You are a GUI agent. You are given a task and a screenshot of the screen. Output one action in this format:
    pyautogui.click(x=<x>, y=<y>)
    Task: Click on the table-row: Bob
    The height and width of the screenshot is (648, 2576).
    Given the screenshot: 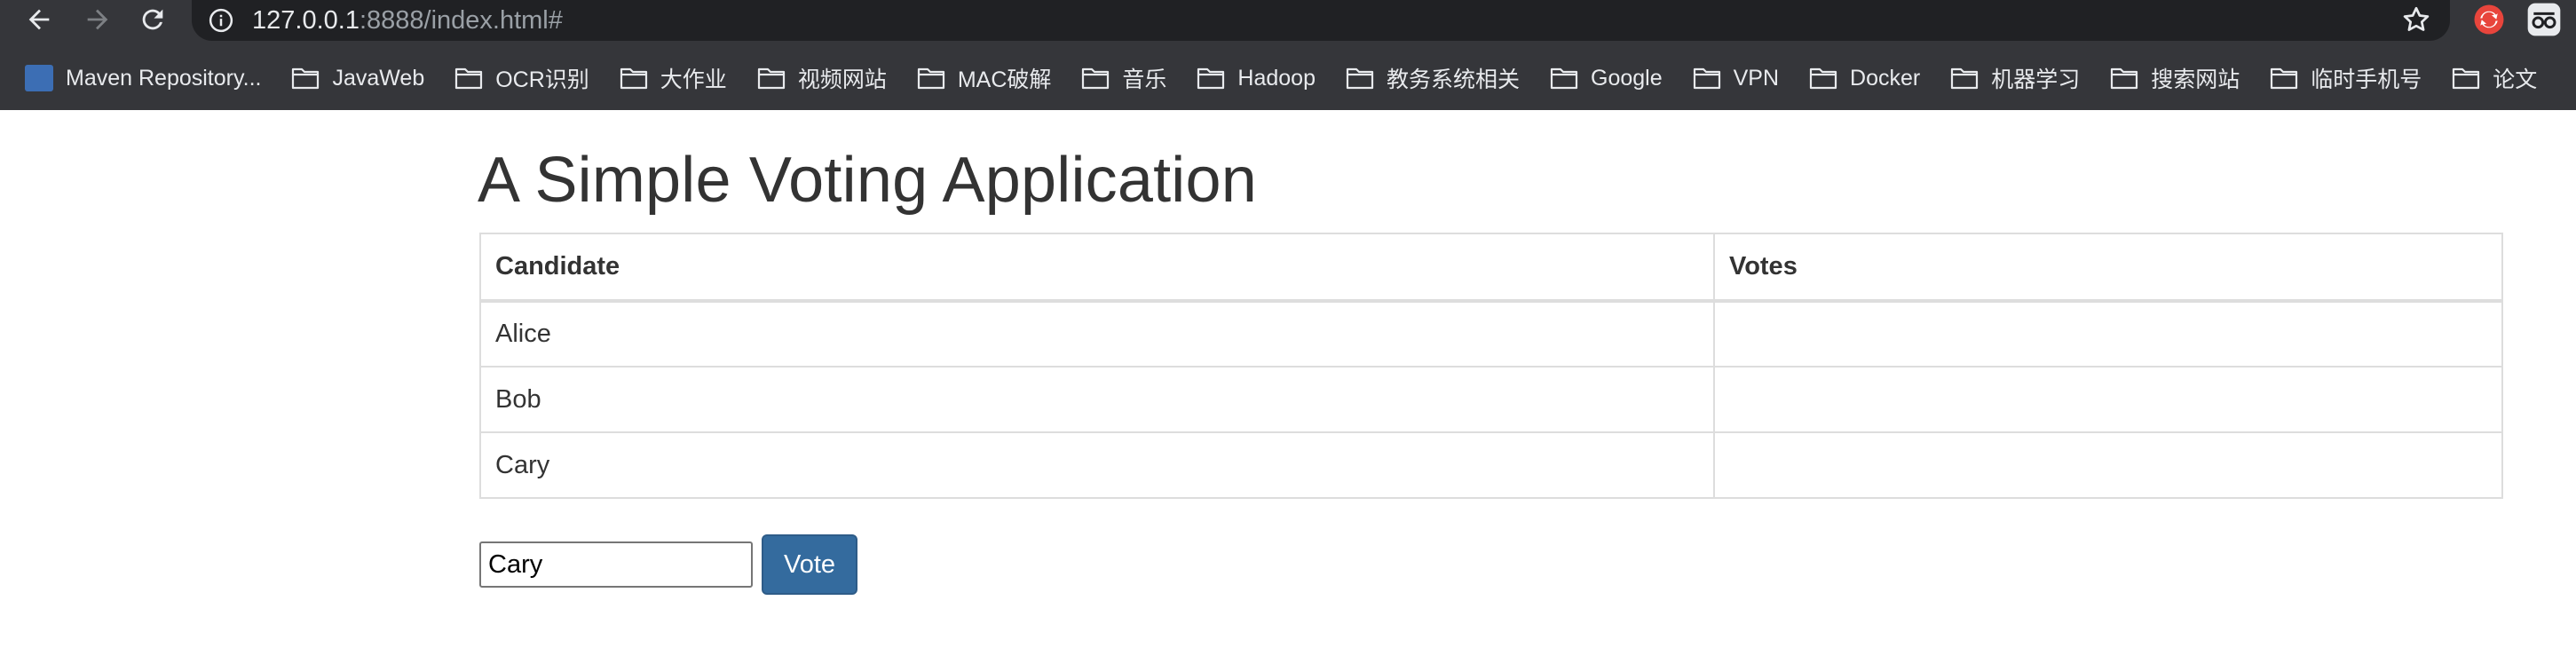 What is the action you would take?
    pyautogui.click(x=1491, y=399)
    